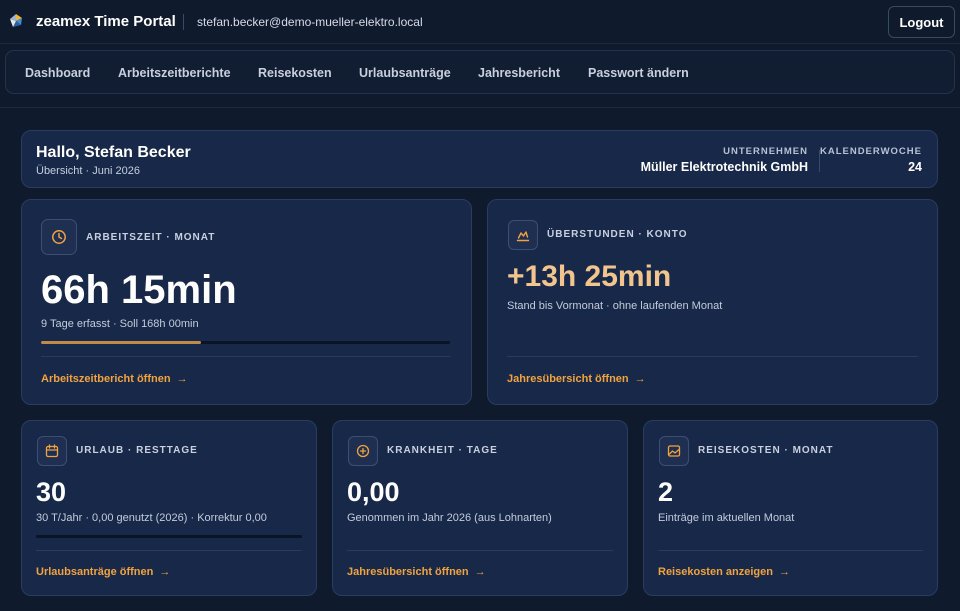 Image resolution: width=960 pixels, height=611 pixels. Describe the element at coordinates (915, 167) in the screenshot. I see `week-number: 24` at that location.